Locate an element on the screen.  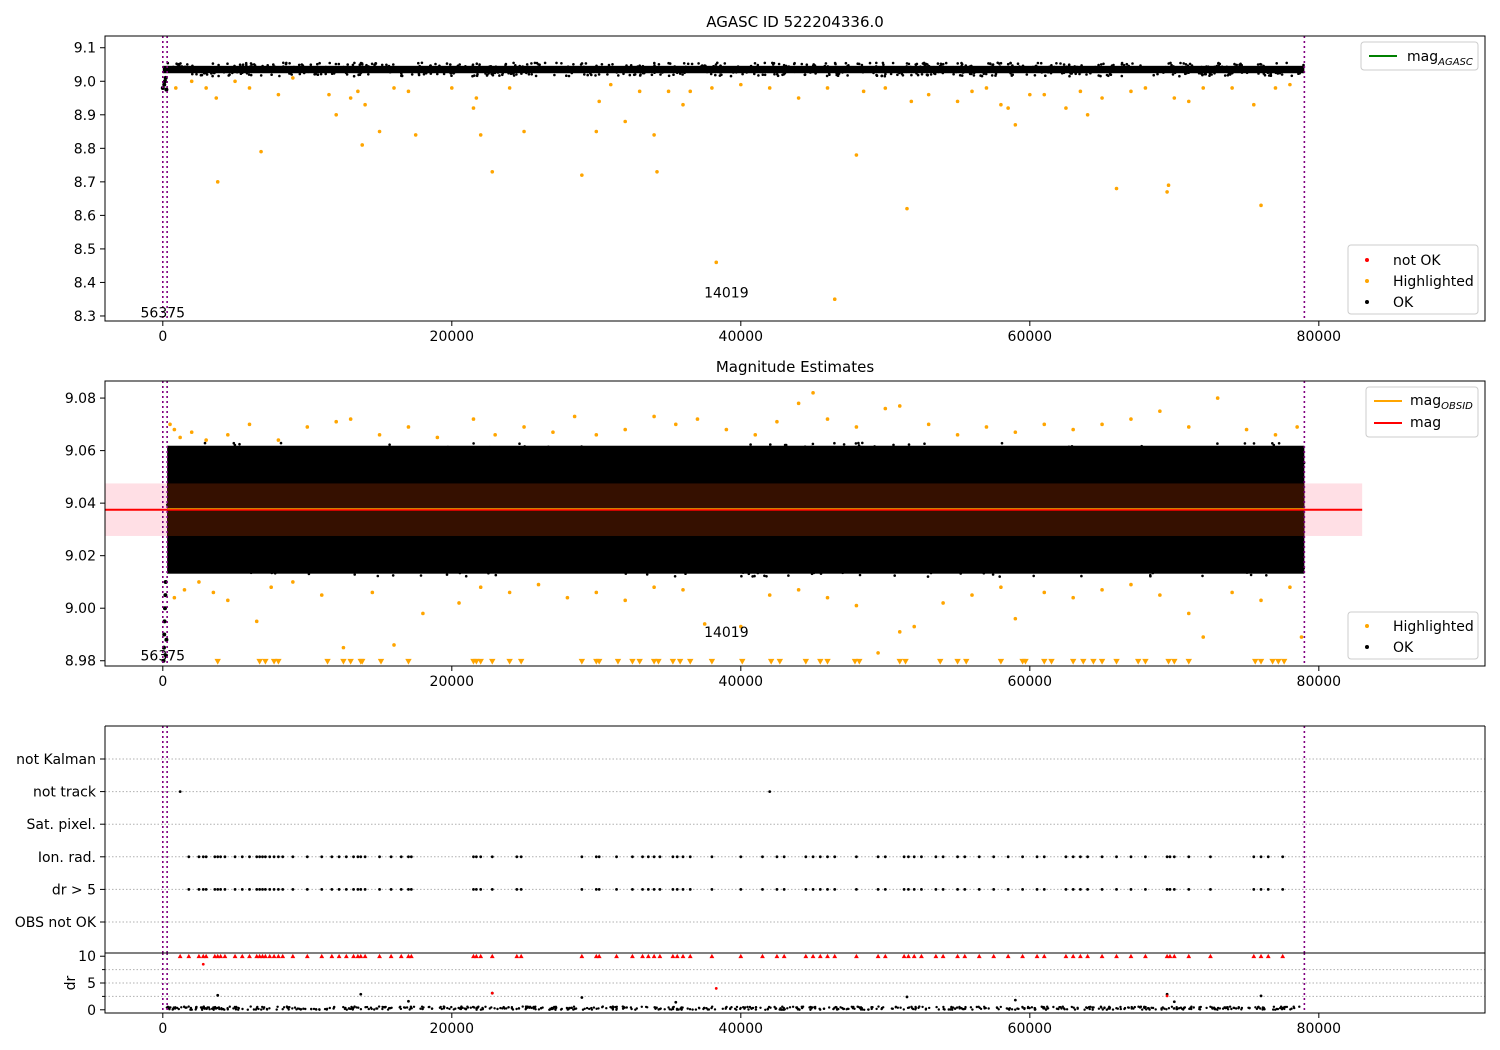
x-tick-label: 0 is located at coordinates (162, 337).